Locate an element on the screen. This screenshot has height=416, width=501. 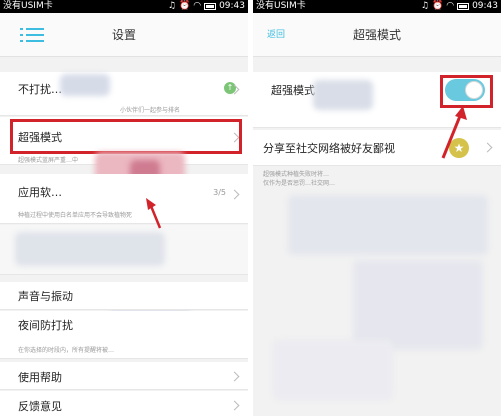
setting-label: 夜间防打扰 is located at coordinates (45, 325).